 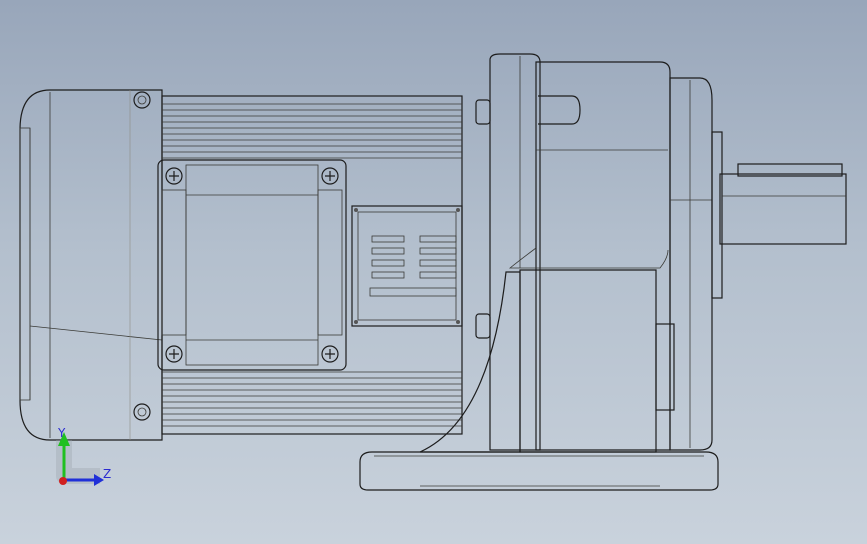 What do you see at coordinates (83, 456) in the screenshot?
I see `axis-triad-icon: Y Z` at bounding box center [83, 456].